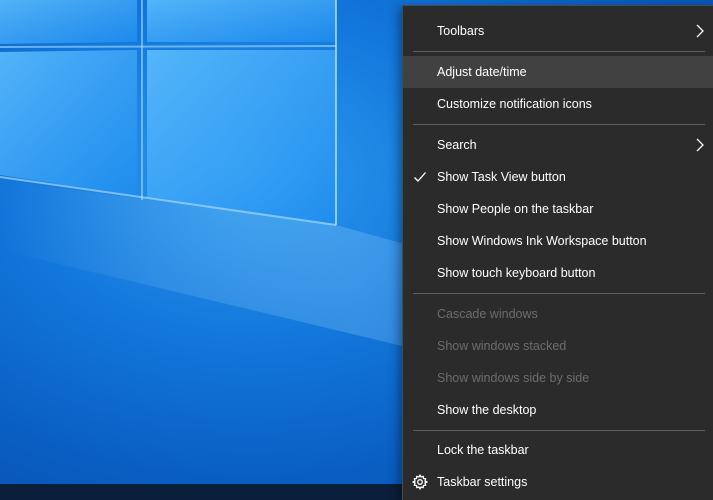 This screenshot has width=713, height=500. I want to click on menu-item-label: Customize notification icons, so click(514, 104).